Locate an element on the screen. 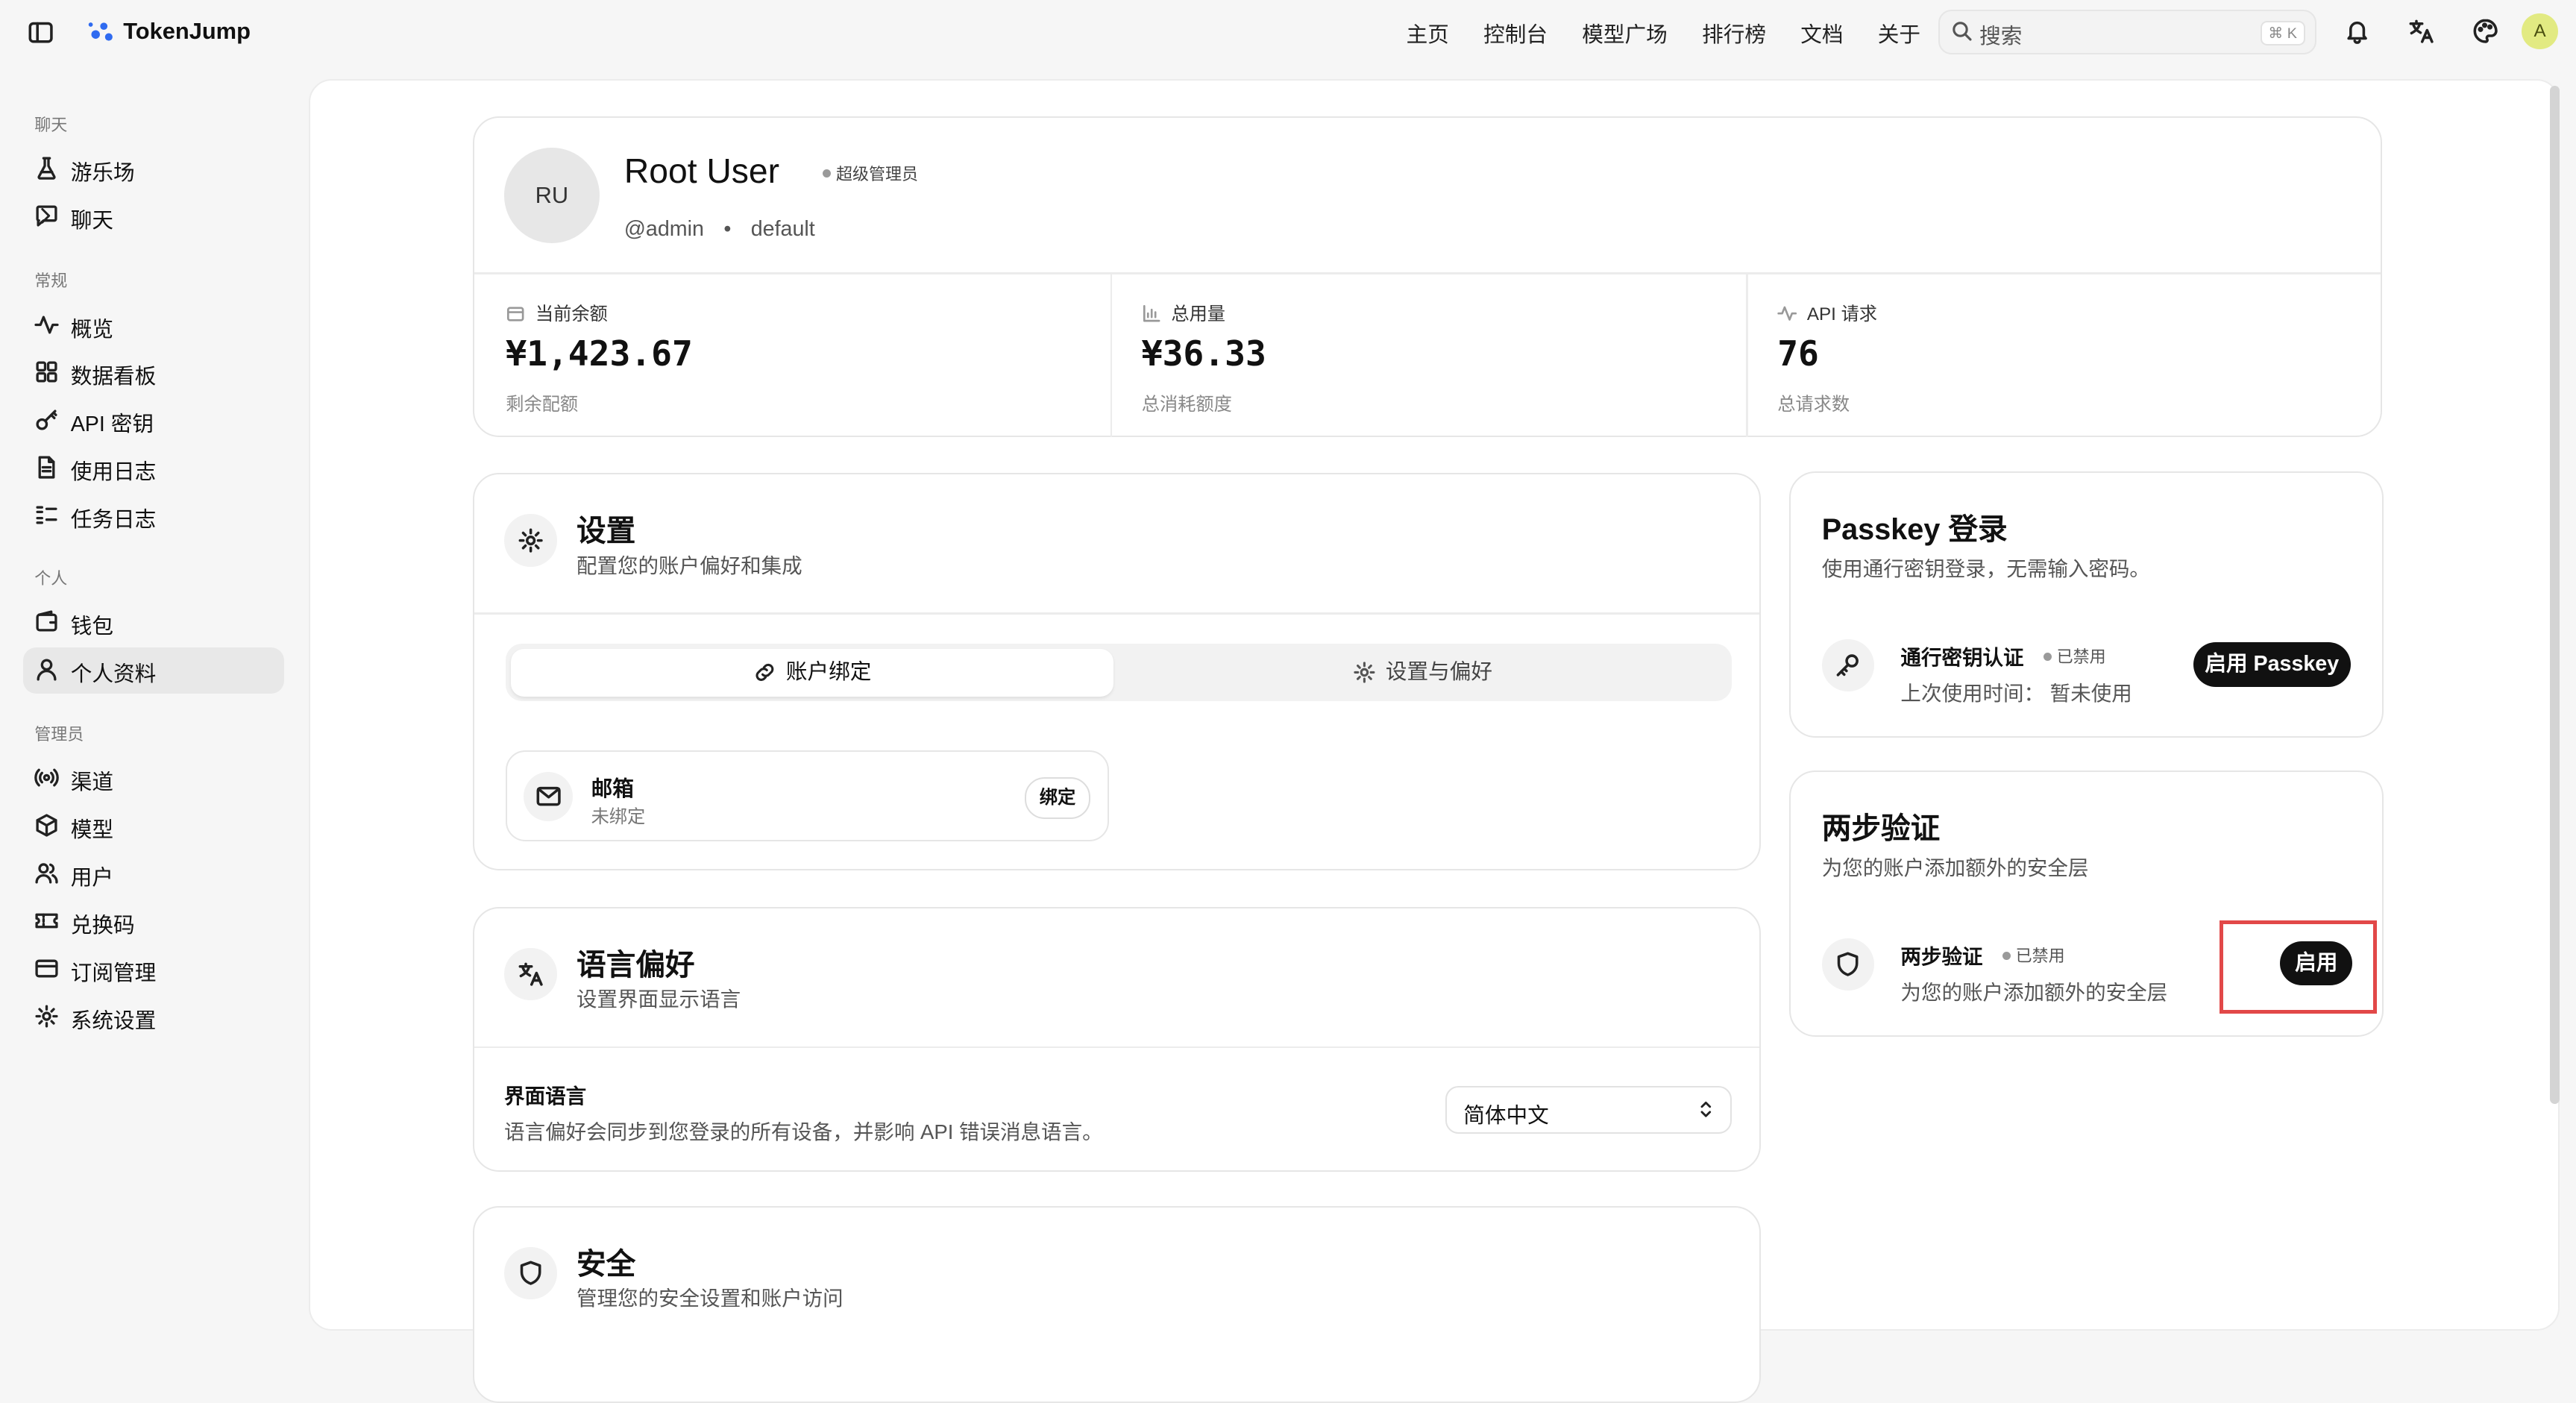 Image resolution: width=2576 pixels, height=1403 pixels. stat-label: API 请求 is located at coordinates (1842, 314).